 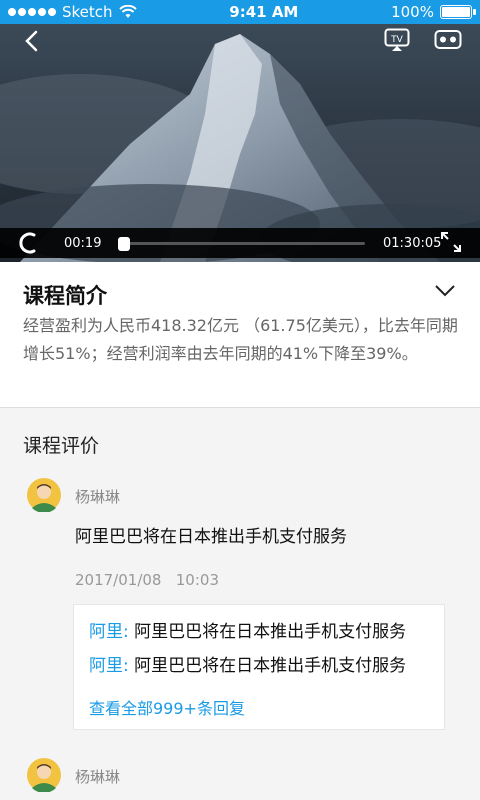 What do you see at coordinates (87, 12) in the screenshot?
I see `carrier-label: Sketch` at bounding box center [87, 12].